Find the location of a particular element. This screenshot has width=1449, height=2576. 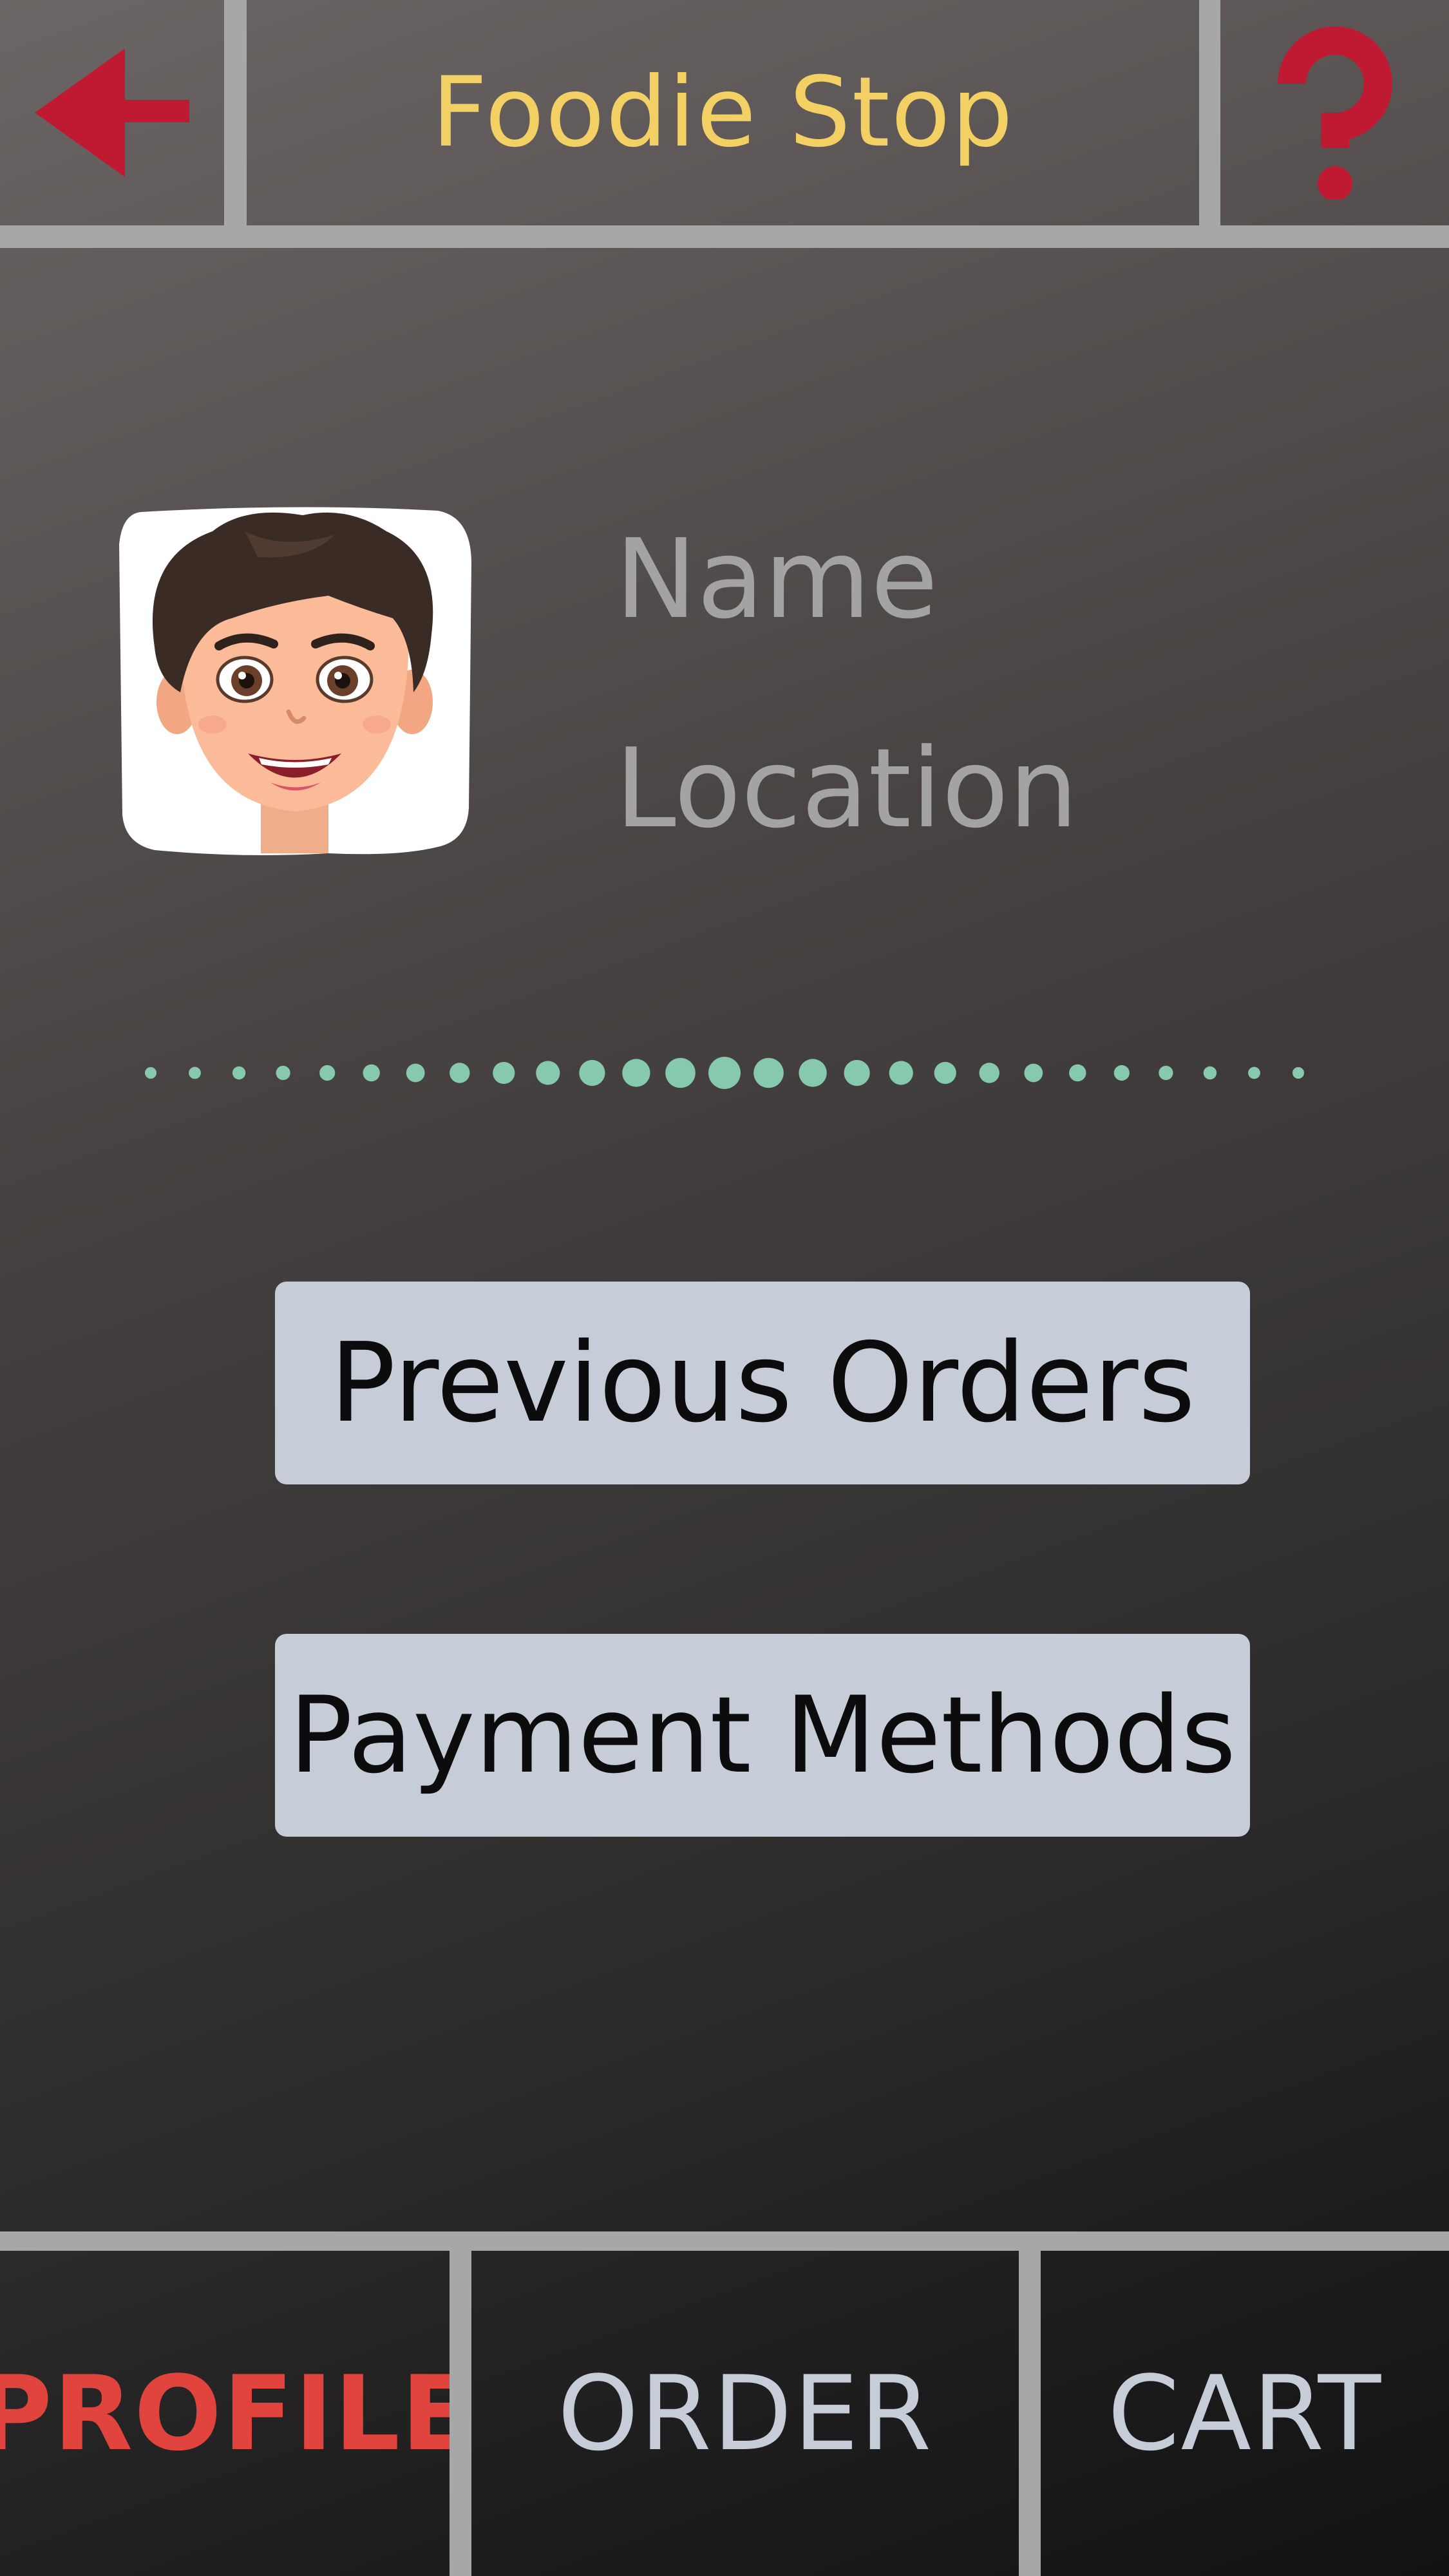

payment-methods-button: Payment Methods is located at coordinates (762, 1735).